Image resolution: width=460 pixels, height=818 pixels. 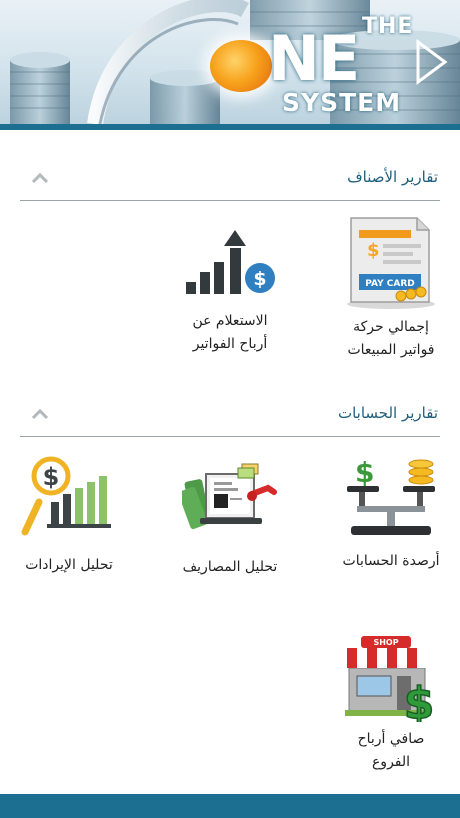 What do you see at coordinates (388, 26) in the screenshot?
I see `logo-the: THE` at bounding box center [388, 26].